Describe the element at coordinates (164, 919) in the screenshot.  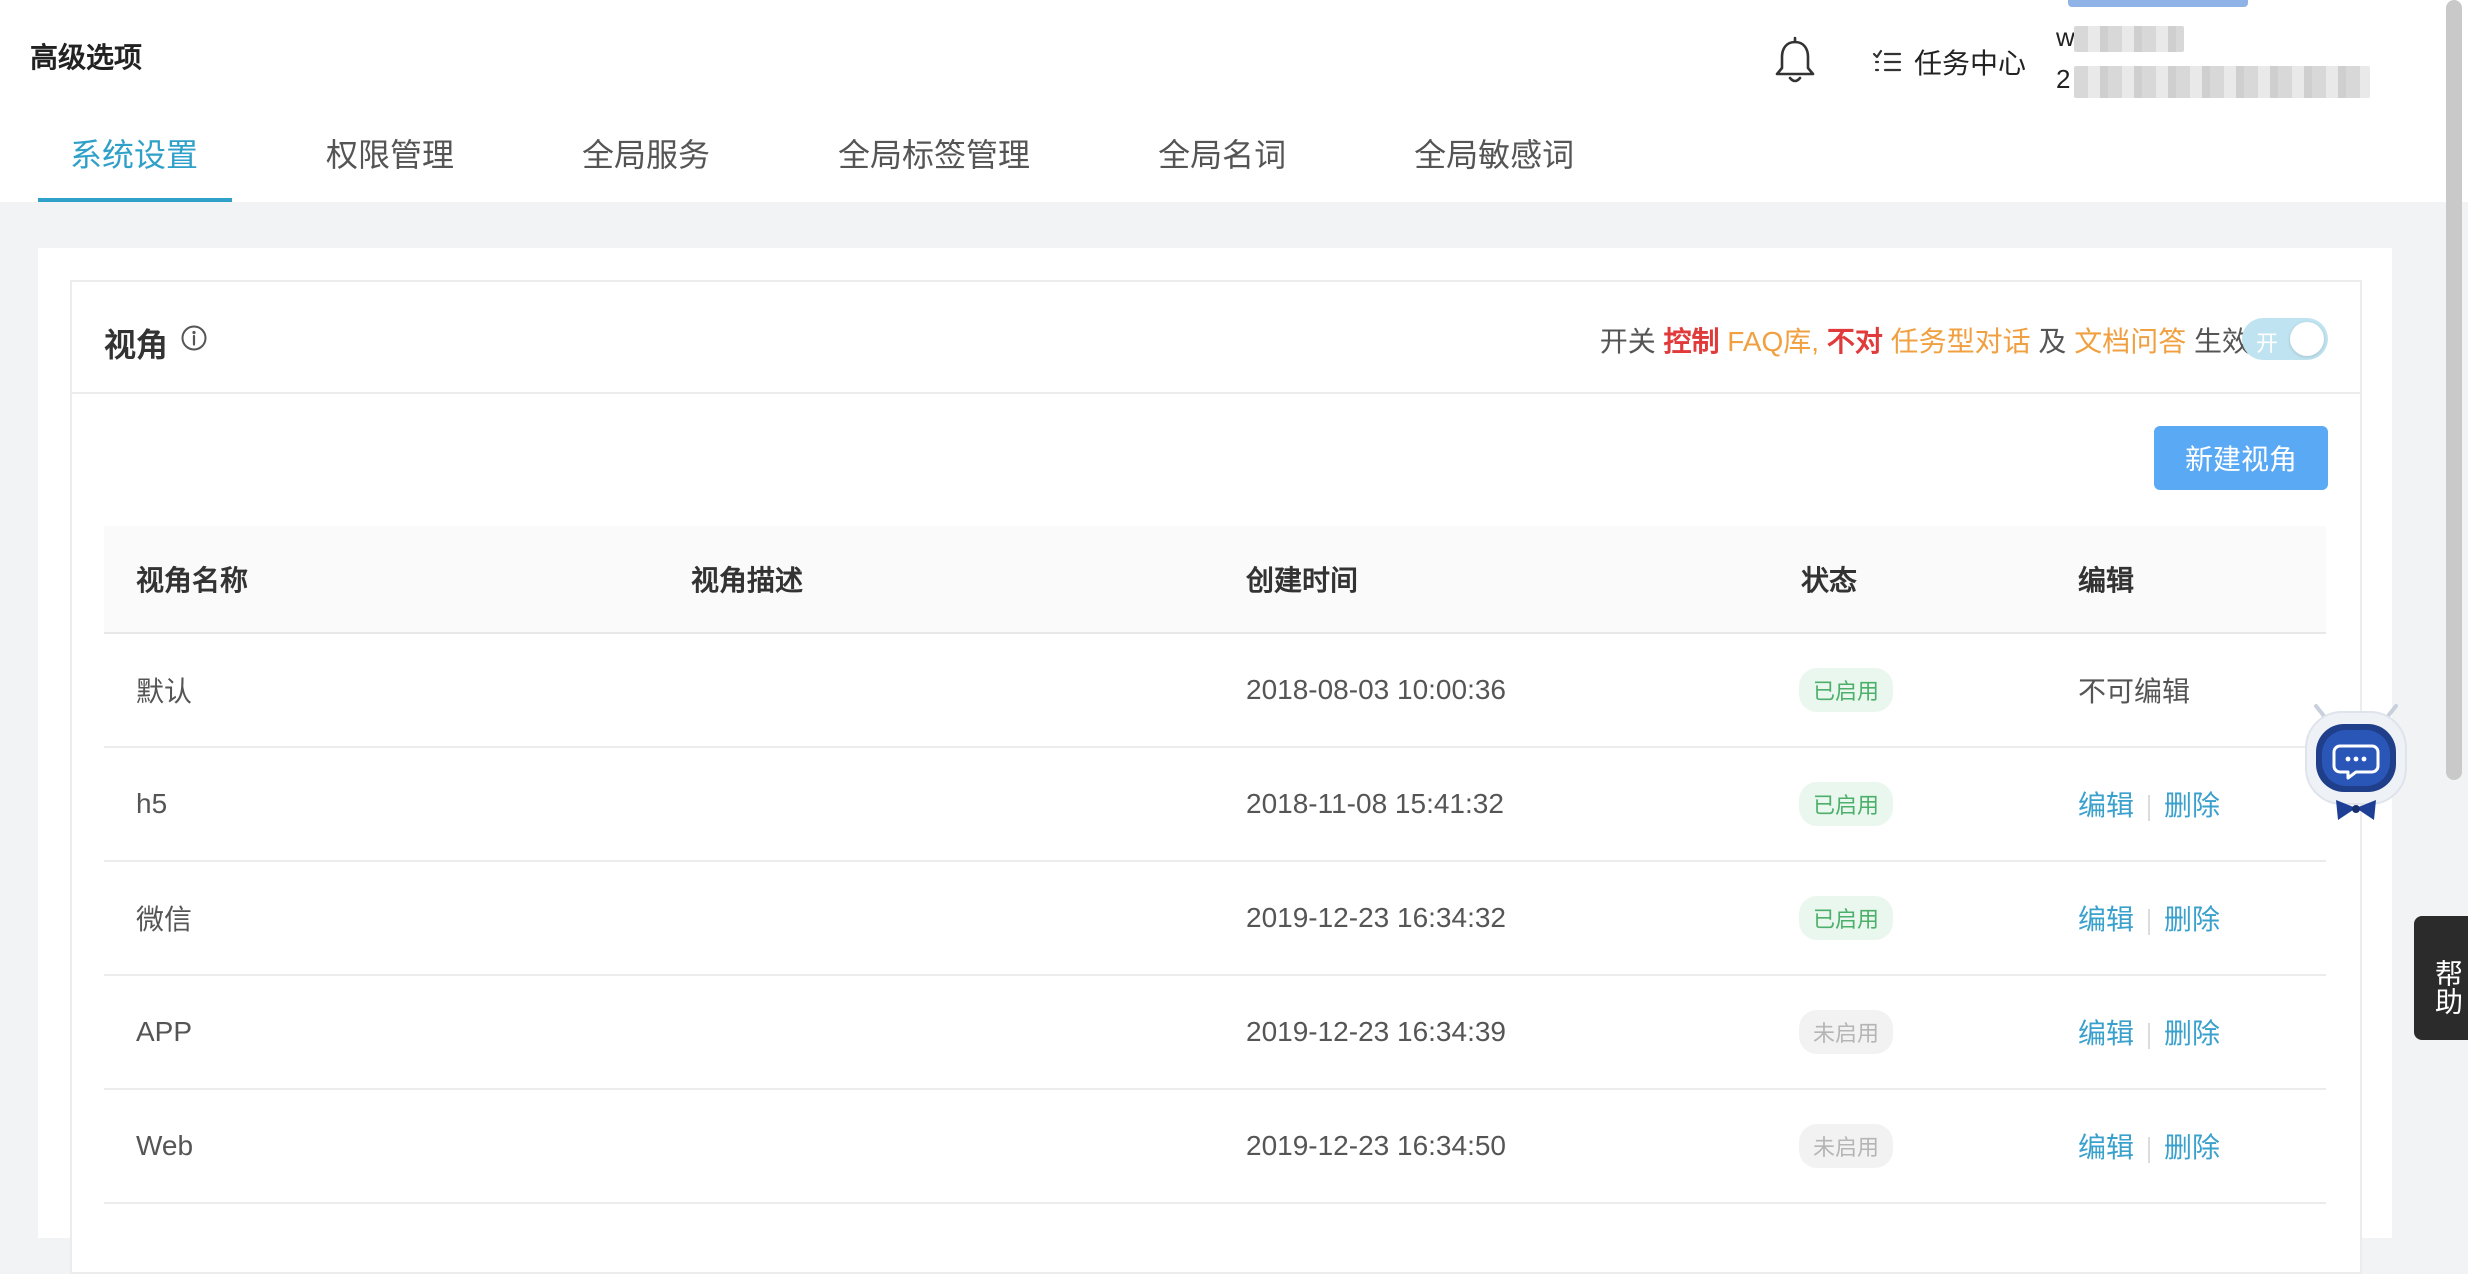
I see `row-name: 微信` at that location.